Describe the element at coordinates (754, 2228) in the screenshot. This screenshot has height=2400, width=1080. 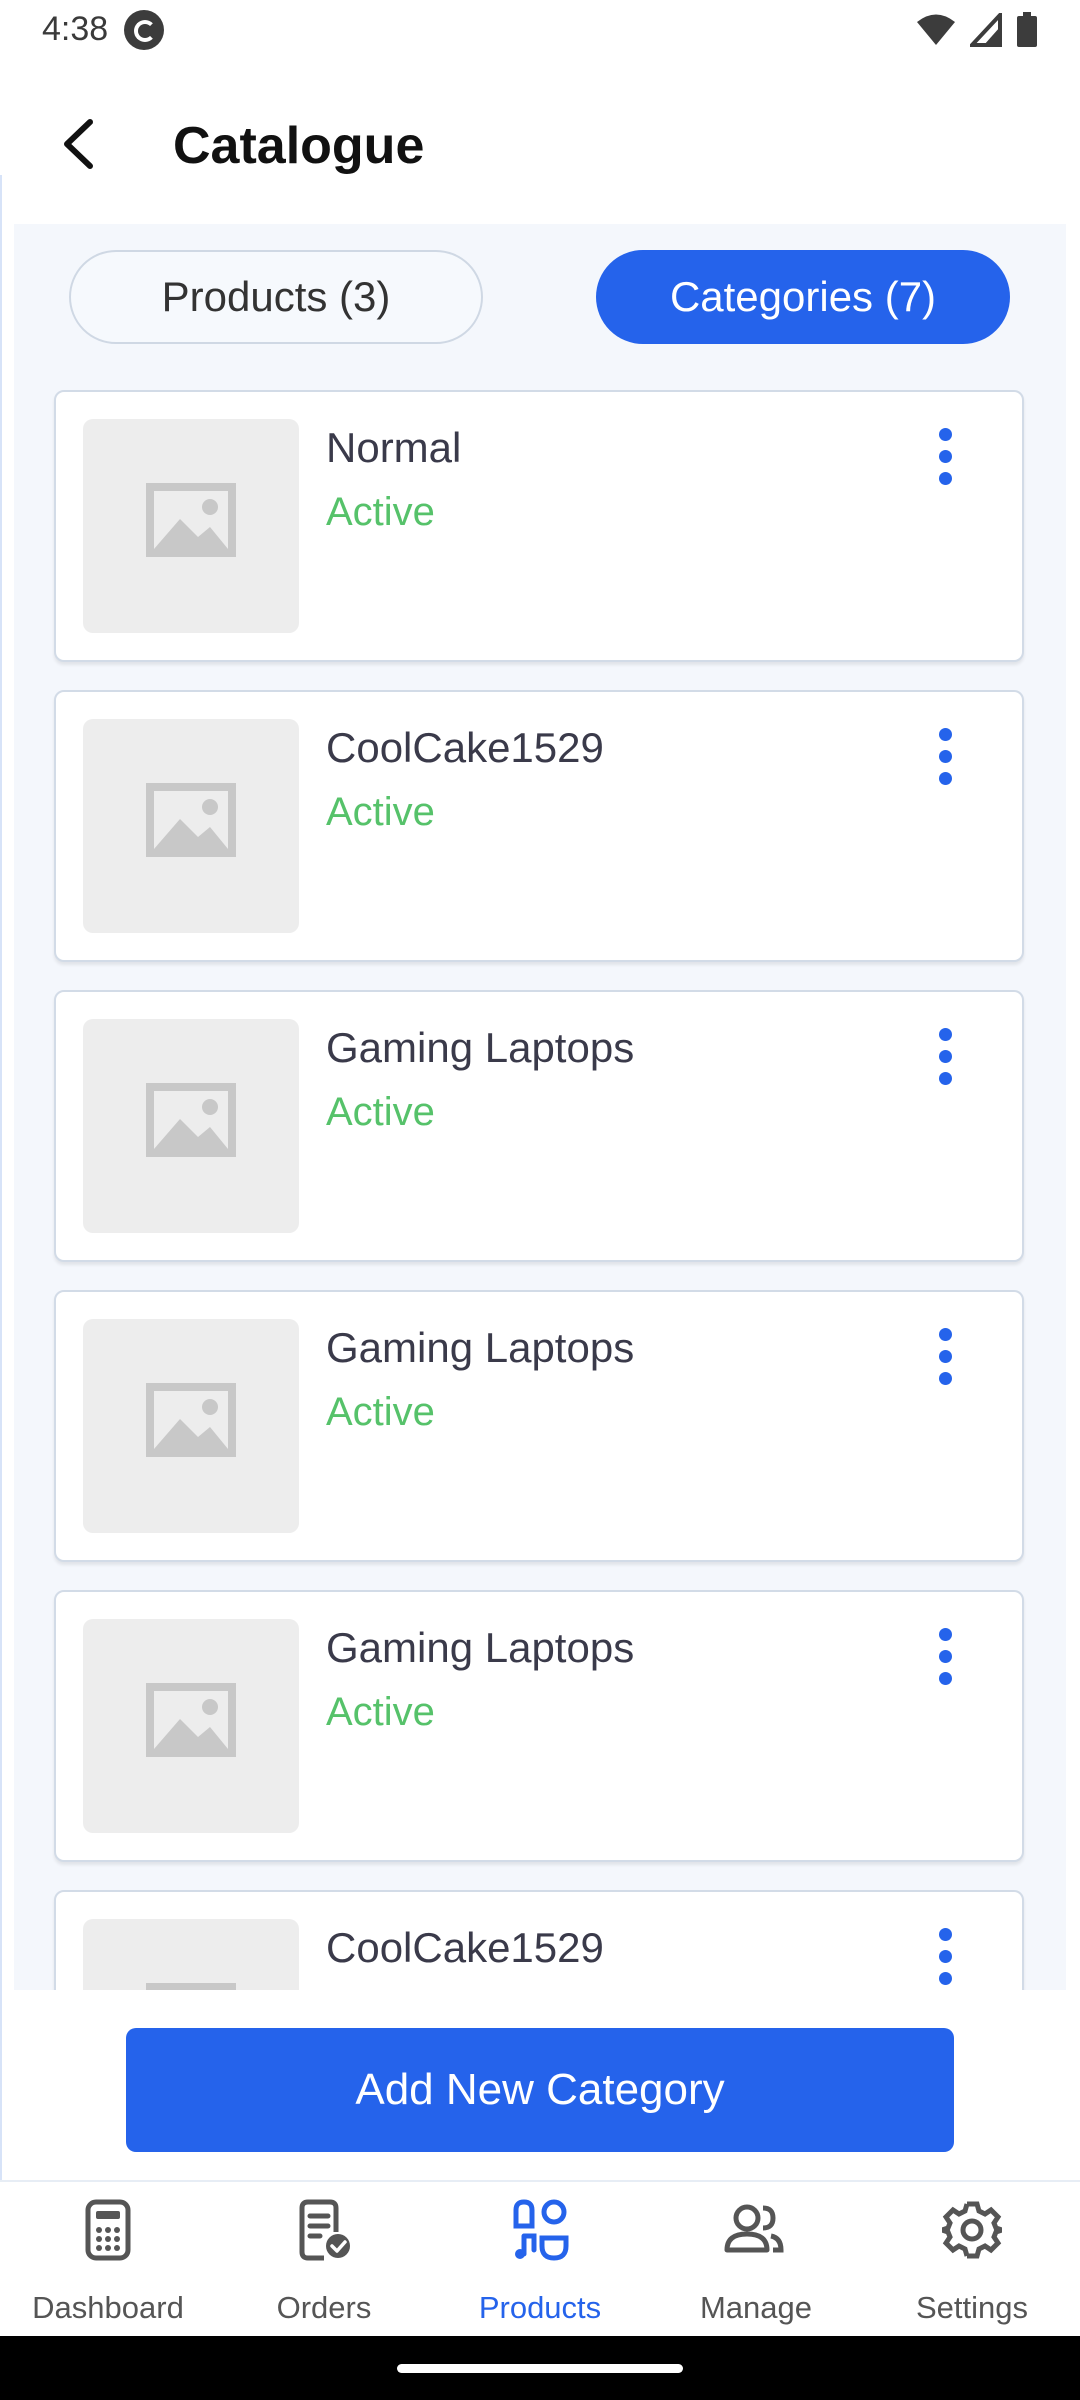
I see `users-icon` at that location.